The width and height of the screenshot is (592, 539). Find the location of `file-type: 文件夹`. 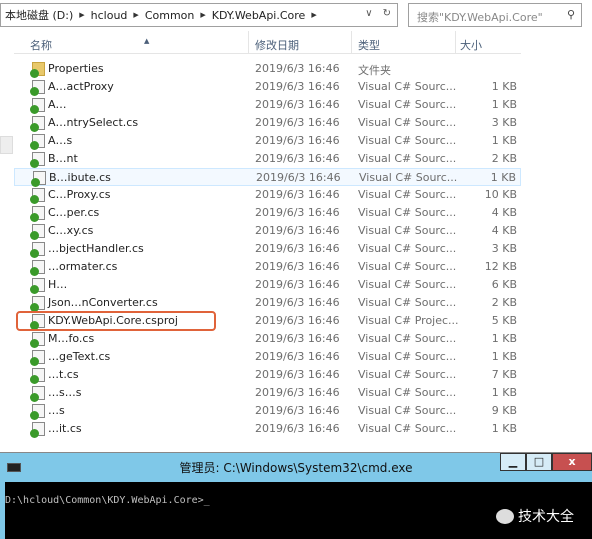

file-type: 文件夹 is located at coordinates (374, 70).